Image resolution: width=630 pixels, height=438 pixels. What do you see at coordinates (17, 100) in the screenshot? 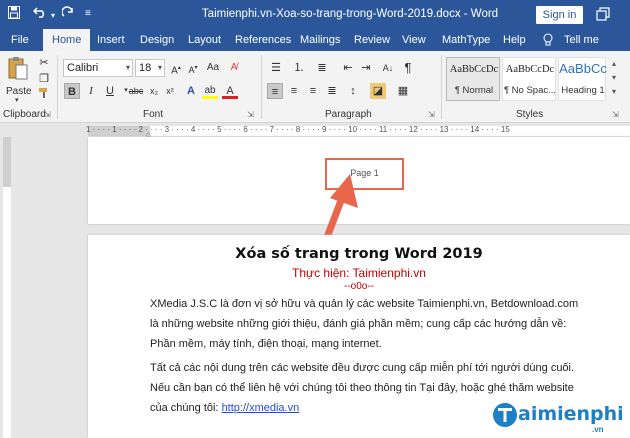
I see `paste-dropdown-icon: ▾` at bounding box center [17, 100].